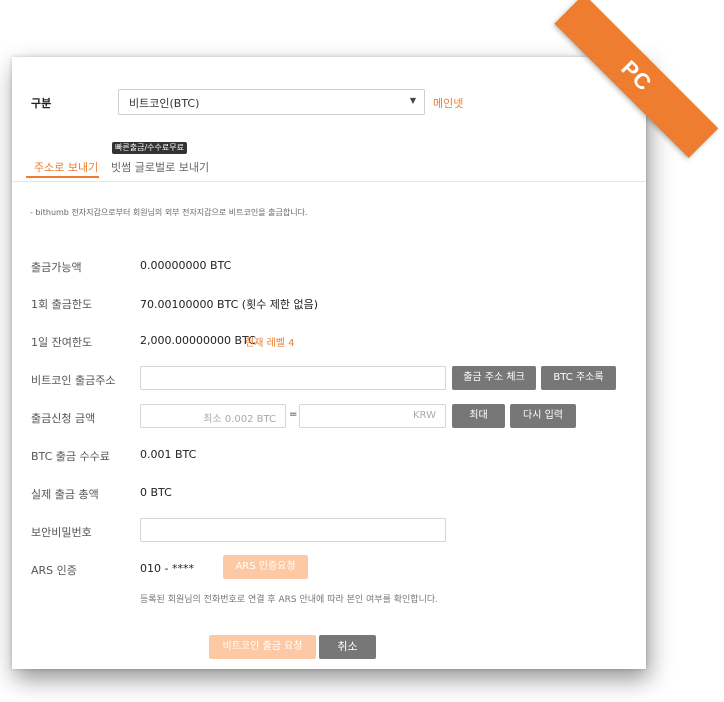 This screenshot has width=724, height=702. What do you see at coordinates (262, 647) in the screenshot?
I see `submit-withdraw-button: 비트코인 출금 요청` at bounding box center [262, 647].